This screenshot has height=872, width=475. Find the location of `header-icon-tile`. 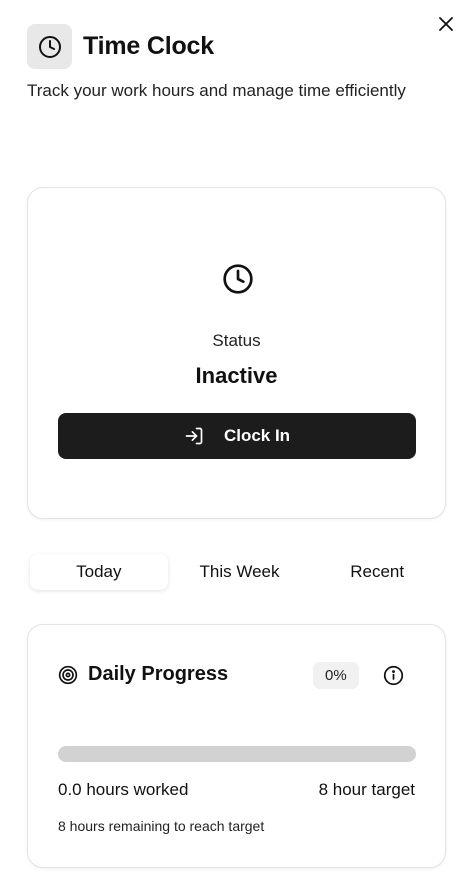

header-icon-tile is located at coordinates (49, 46).